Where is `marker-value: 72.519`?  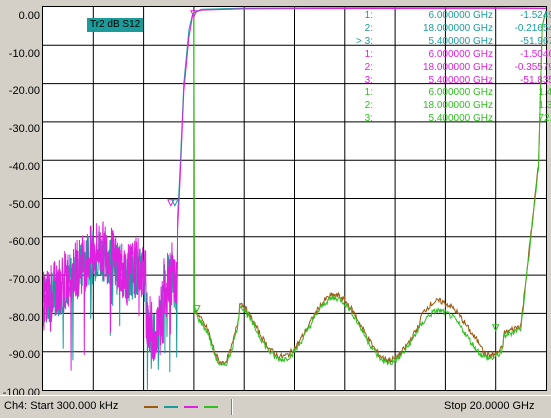 marker-value: 72.519 is located at coordinates (544, 119).